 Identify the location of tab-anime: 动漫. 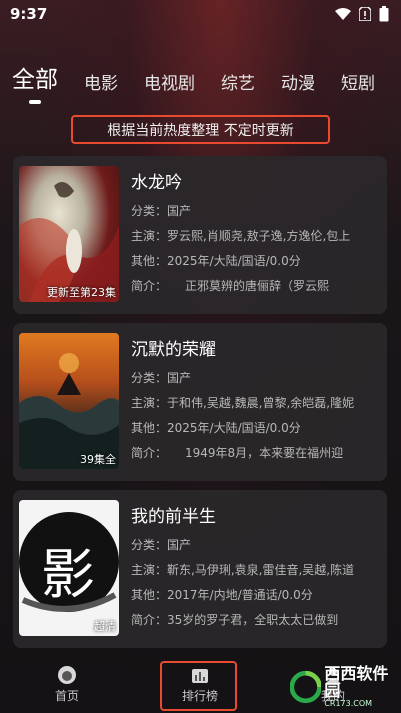
(298, 86).